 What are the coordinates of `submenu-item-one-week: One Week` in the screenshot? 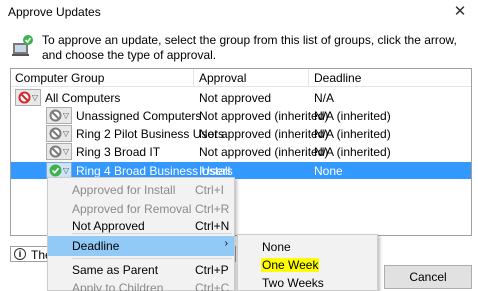 It's located at (307, 265).